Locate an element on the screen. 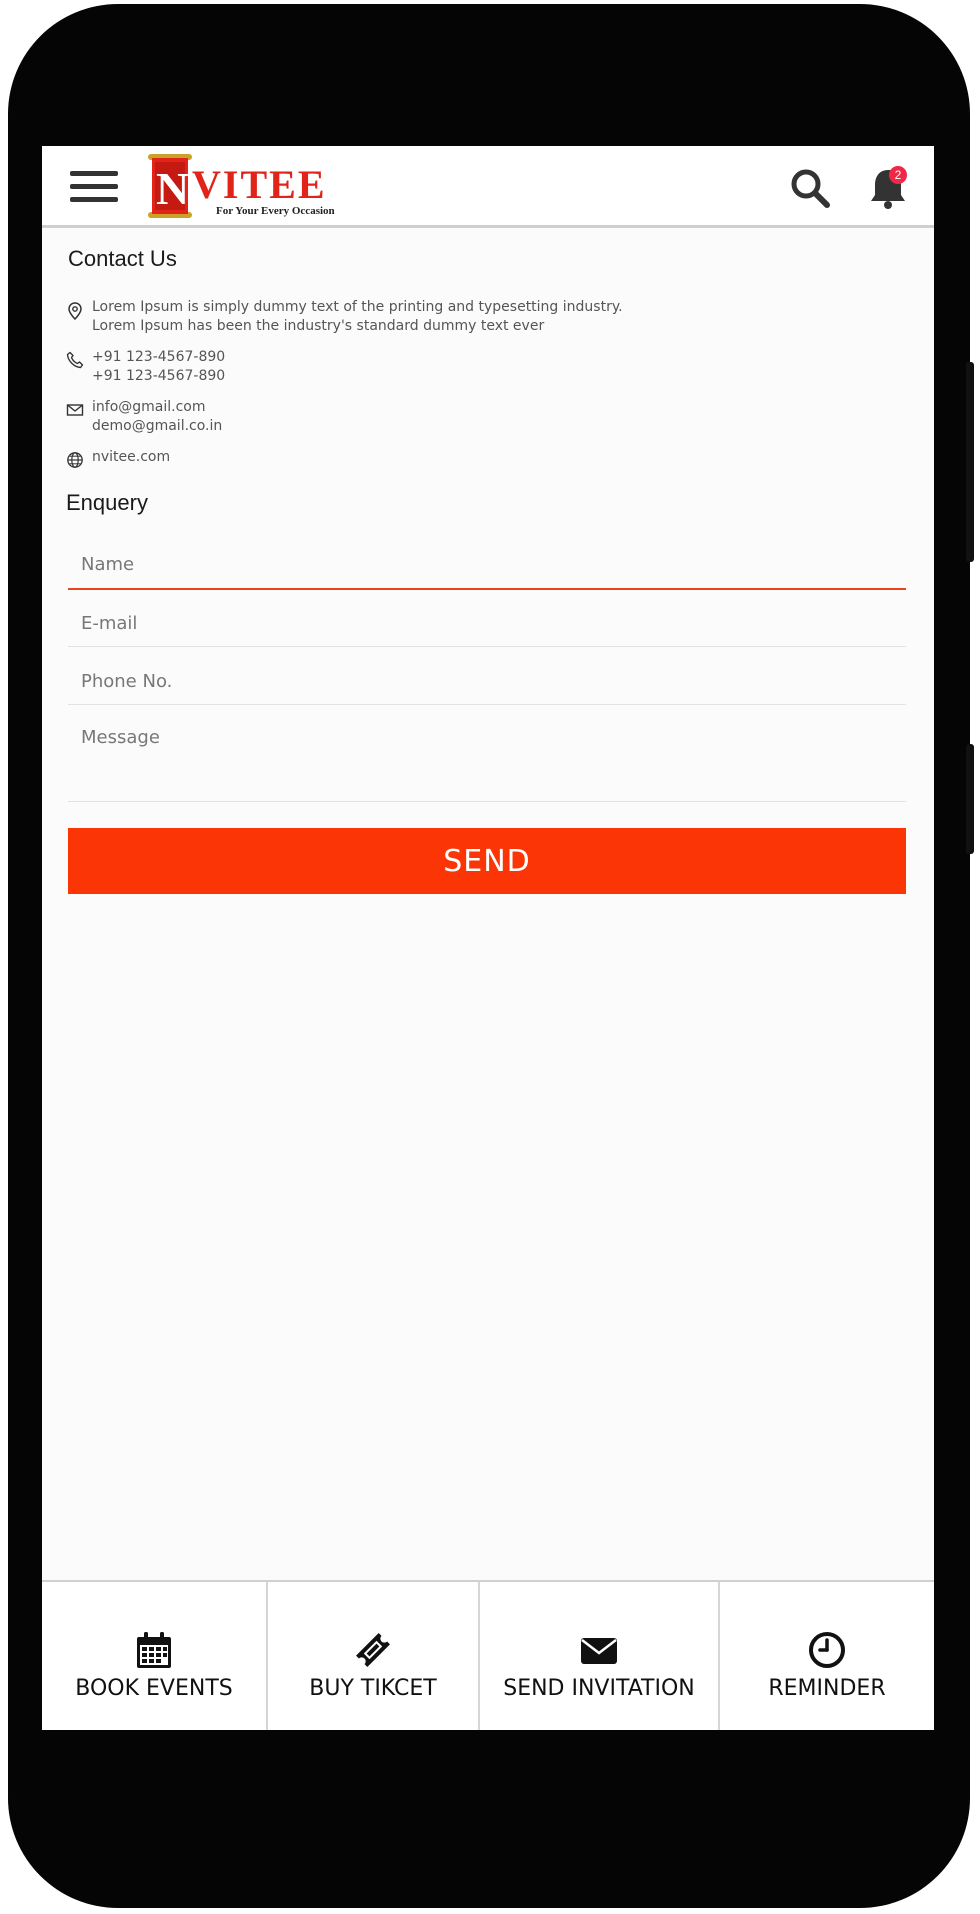 This screenshot has width=980, height=1914. email-link: demo@gmail.co.in is located at coordinates (157, 426).